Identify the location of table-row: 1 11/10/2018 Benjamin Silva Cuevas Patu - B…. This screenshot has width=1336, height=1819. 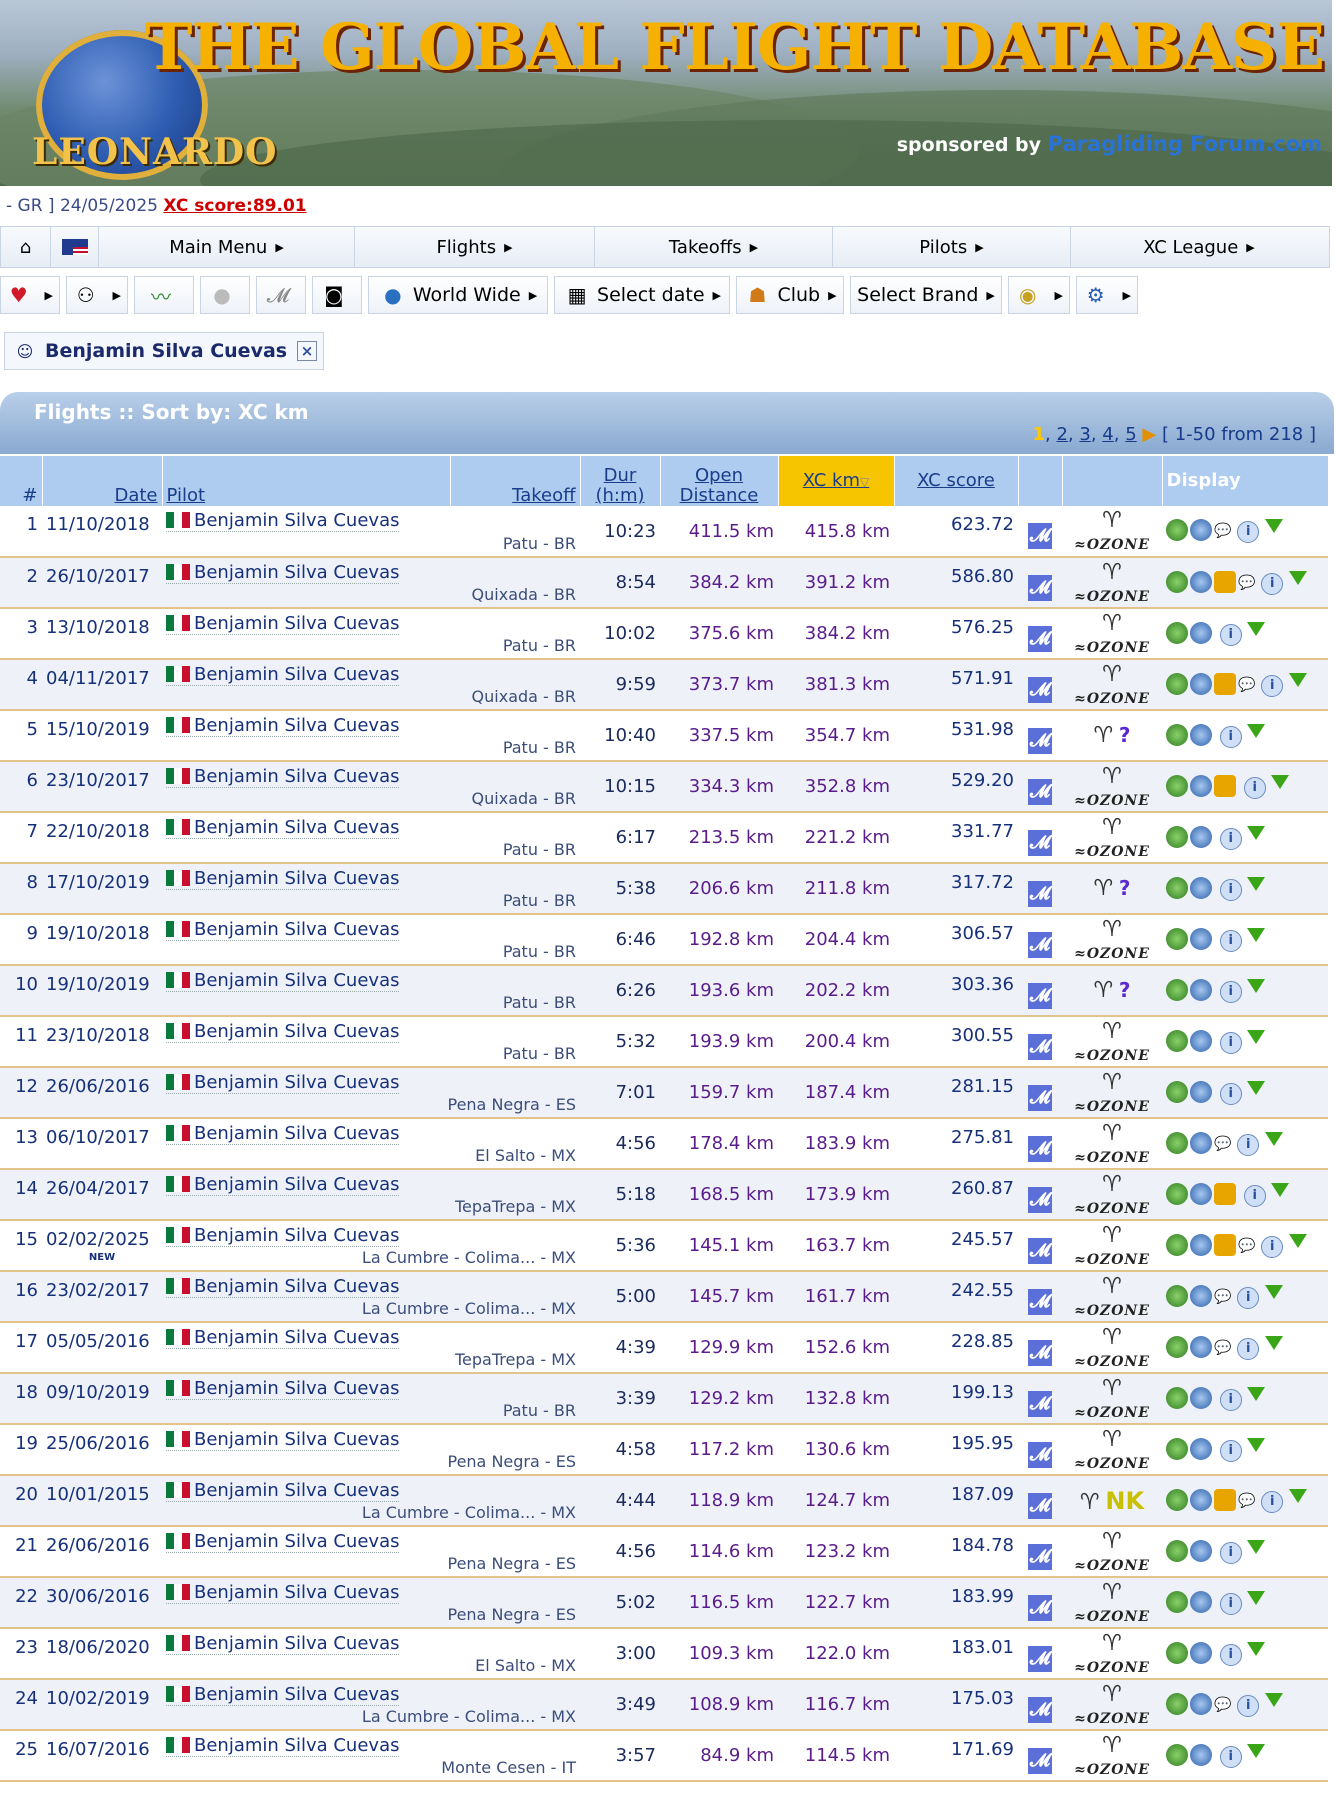
(664, 532).